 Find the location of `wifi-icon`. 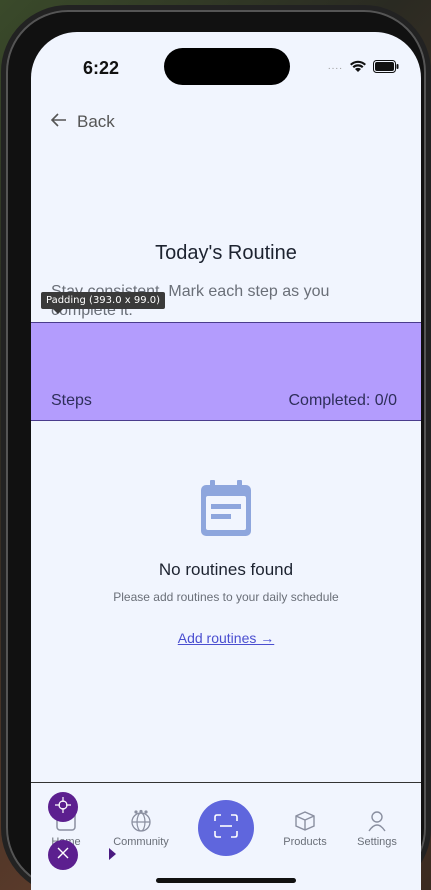

wifi-icon is located at coordinates (358, 66).